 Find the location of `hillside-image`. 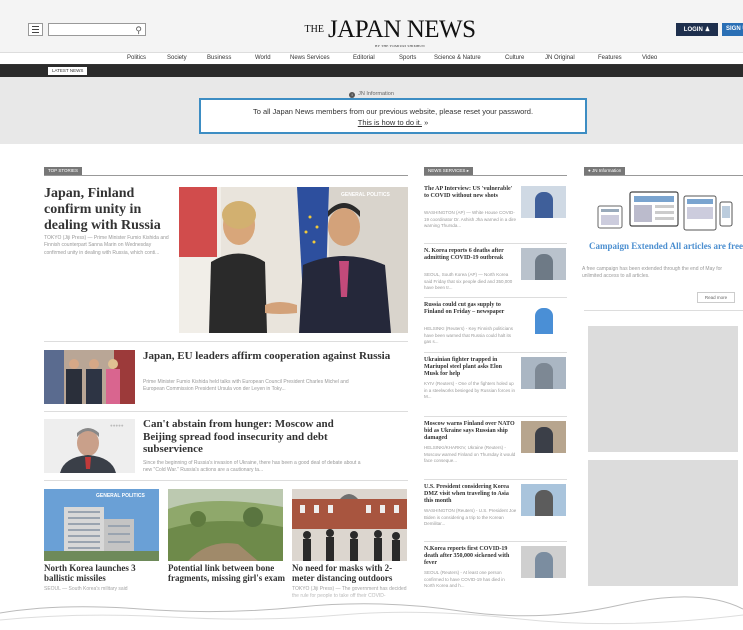

hillside-image is located at coordinates (225, 525).